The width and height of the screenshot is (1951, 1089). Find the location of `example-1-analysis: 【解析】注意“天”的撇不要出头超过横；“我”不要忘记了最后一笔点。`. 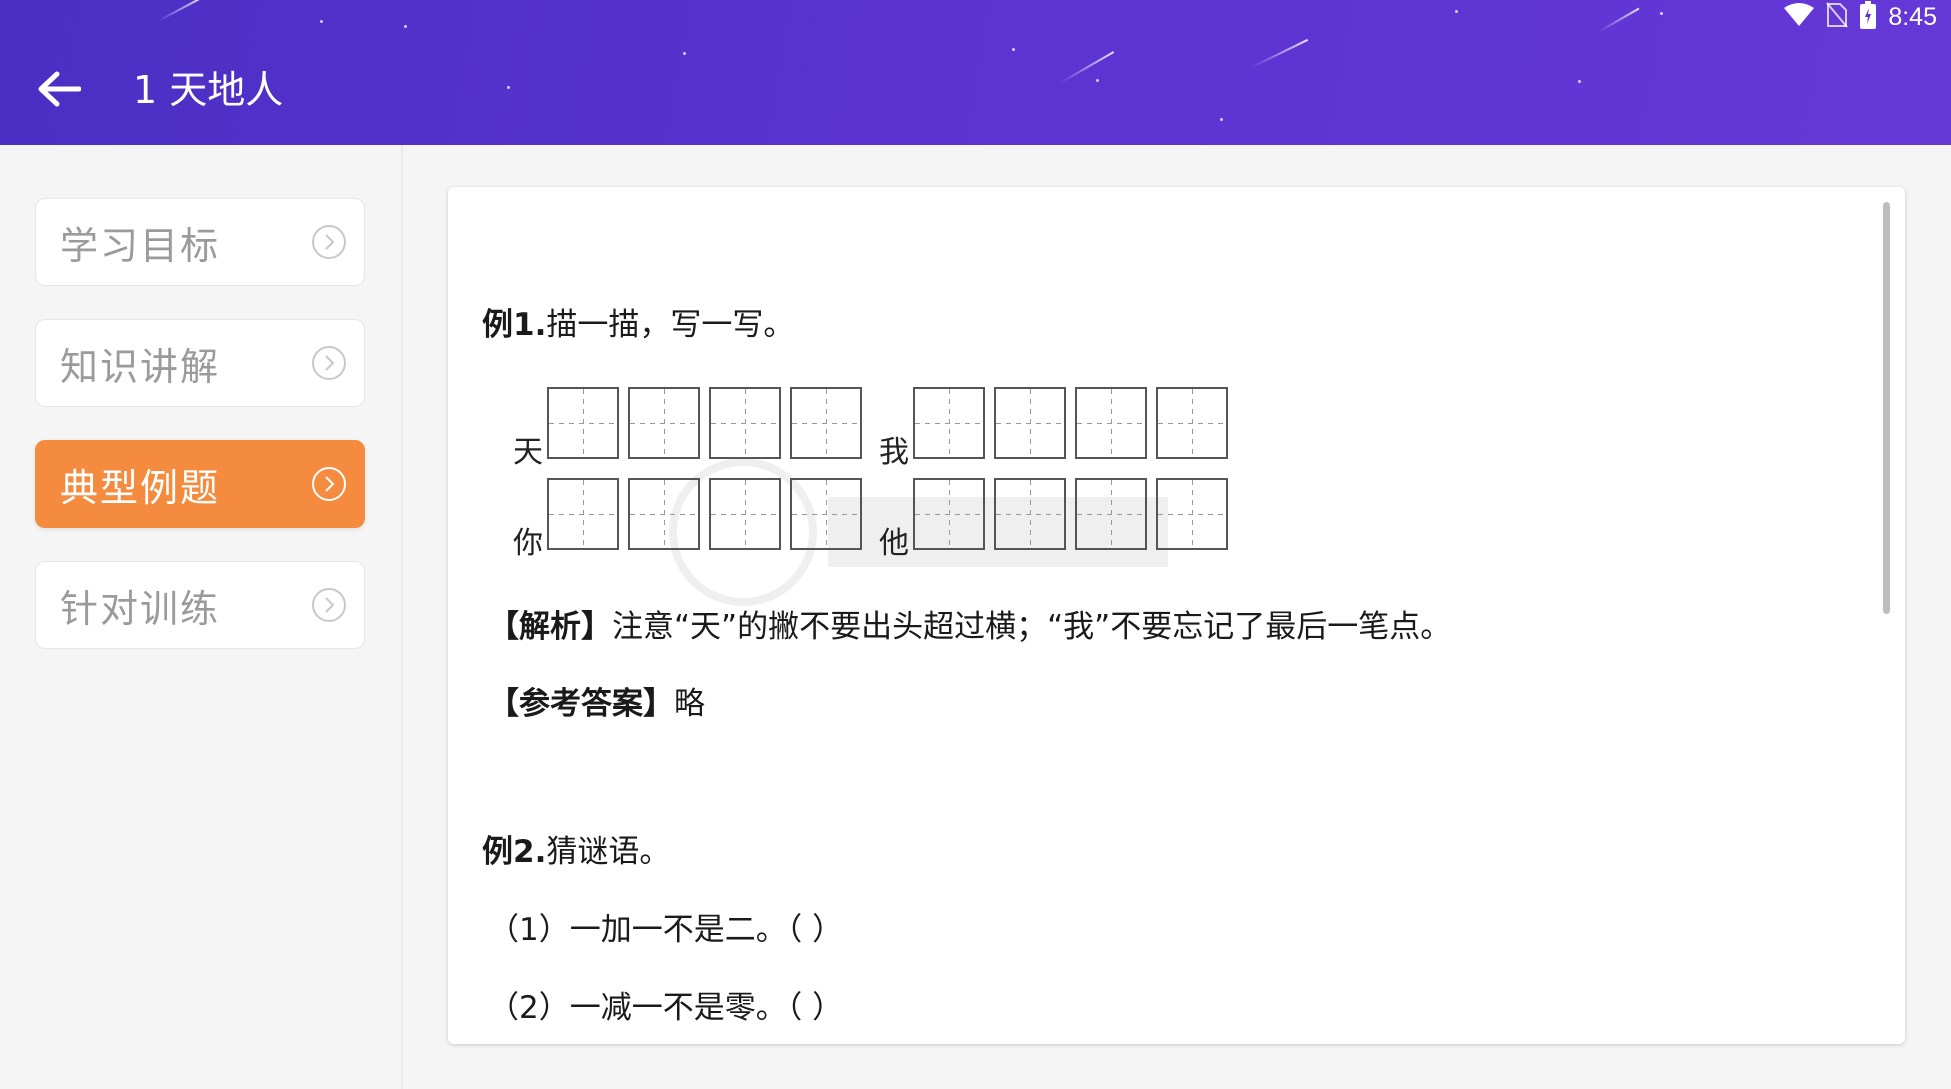

example-1-analysis: 【解析】注意“天”的撇不要出头超过横；“我”不要忘记了最后一笔点。 is located at coordinates (969, 623).